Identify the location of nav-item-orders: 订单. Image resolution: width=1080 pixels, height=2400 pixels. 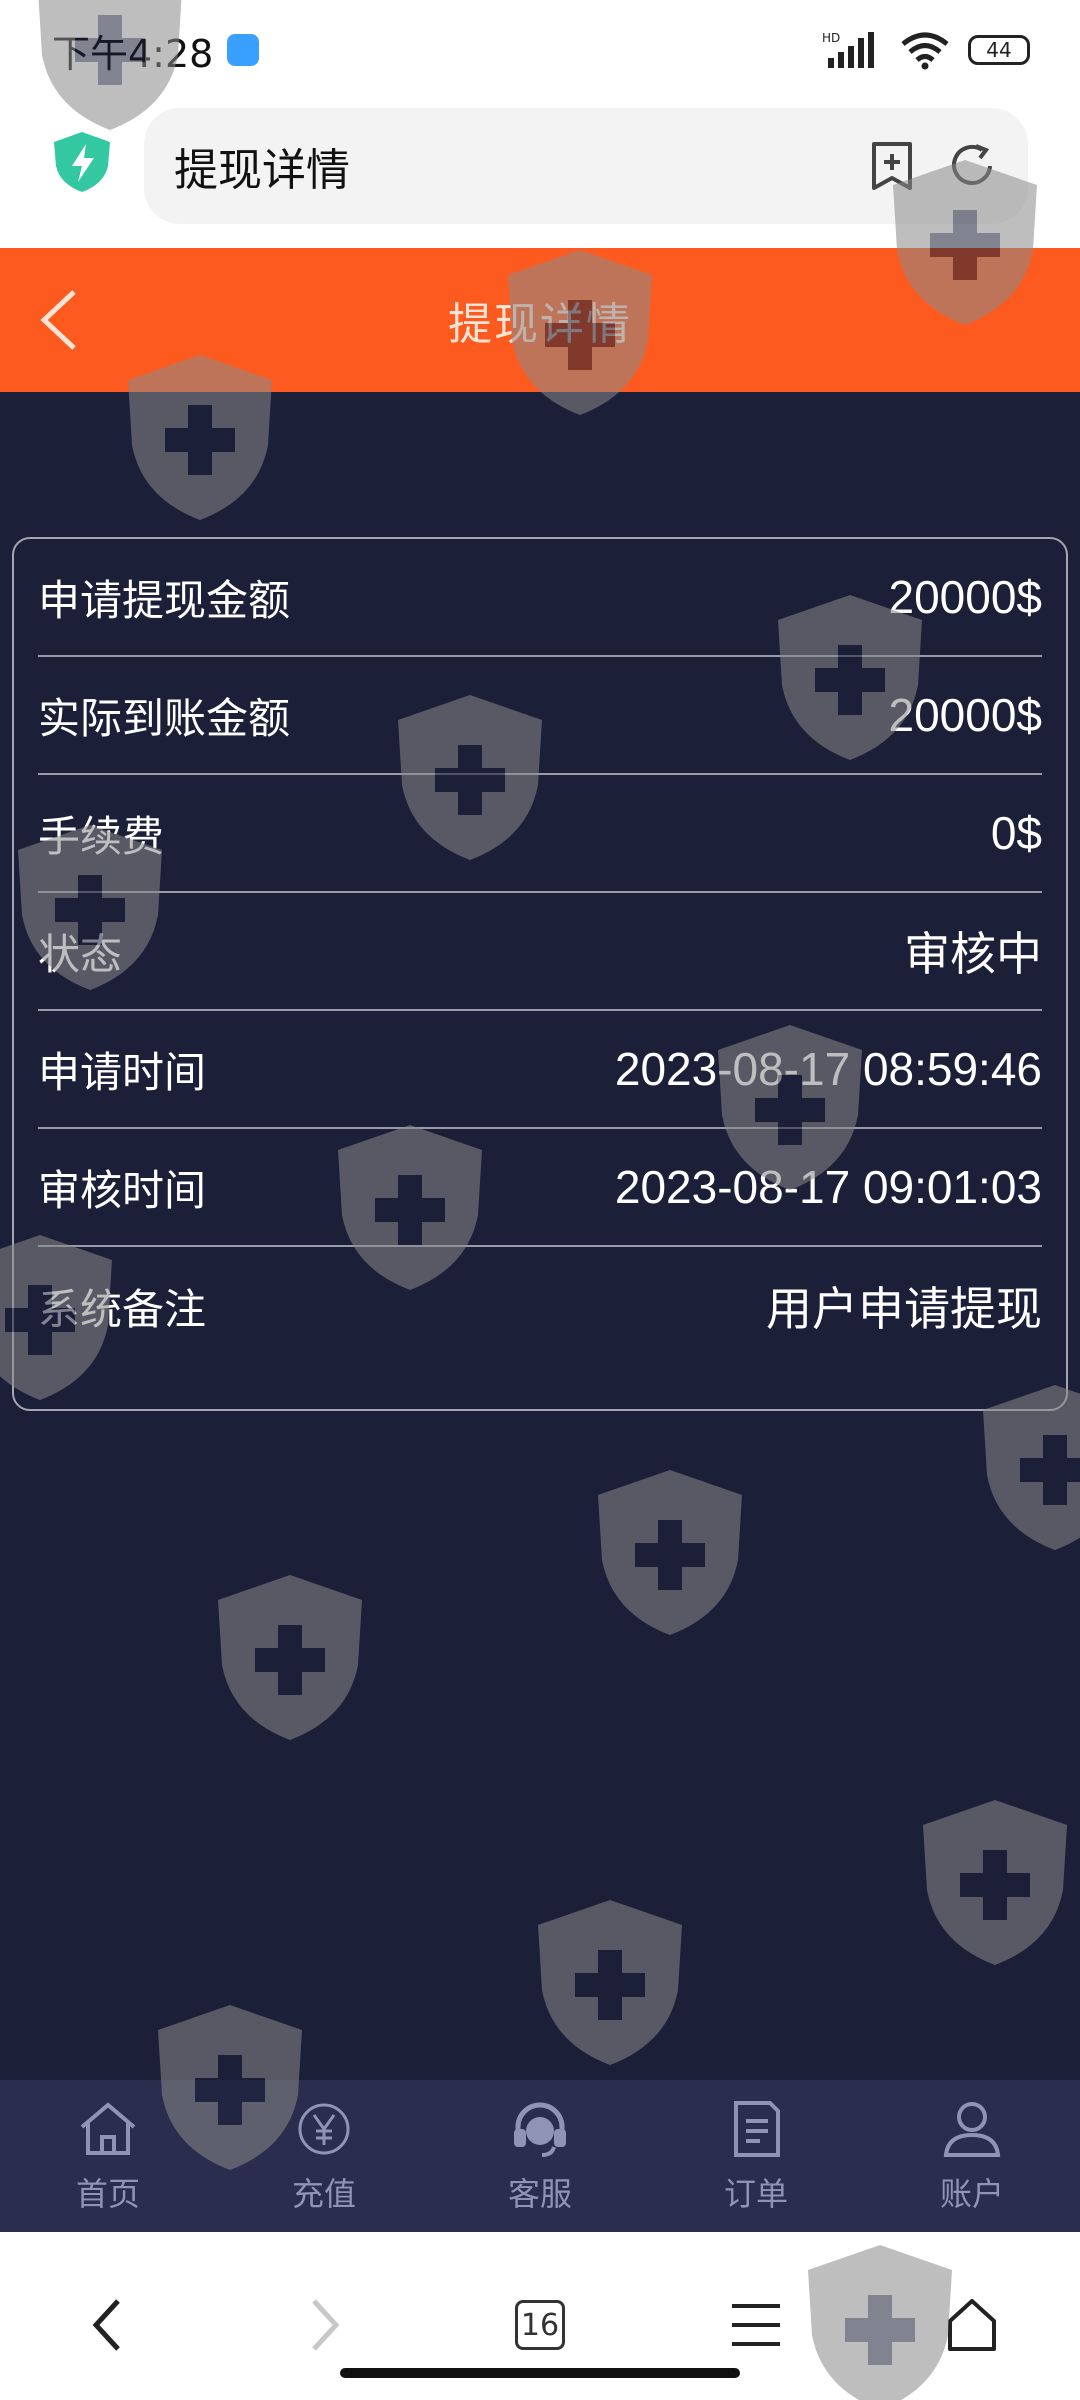
(756, 2156).